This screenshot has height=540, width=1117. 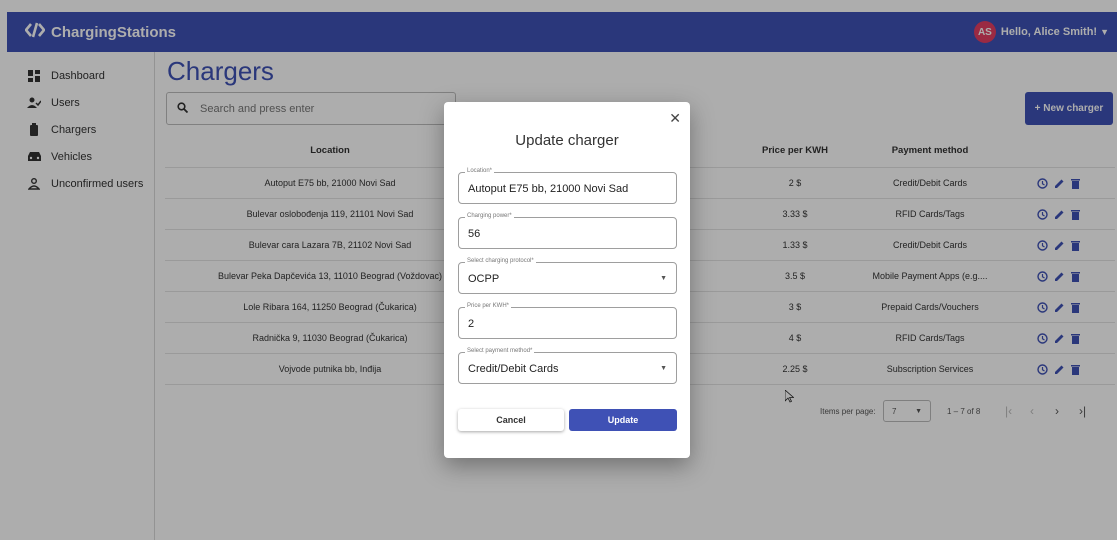 I want to click on field-value: 56, so click(x=474, y=234).